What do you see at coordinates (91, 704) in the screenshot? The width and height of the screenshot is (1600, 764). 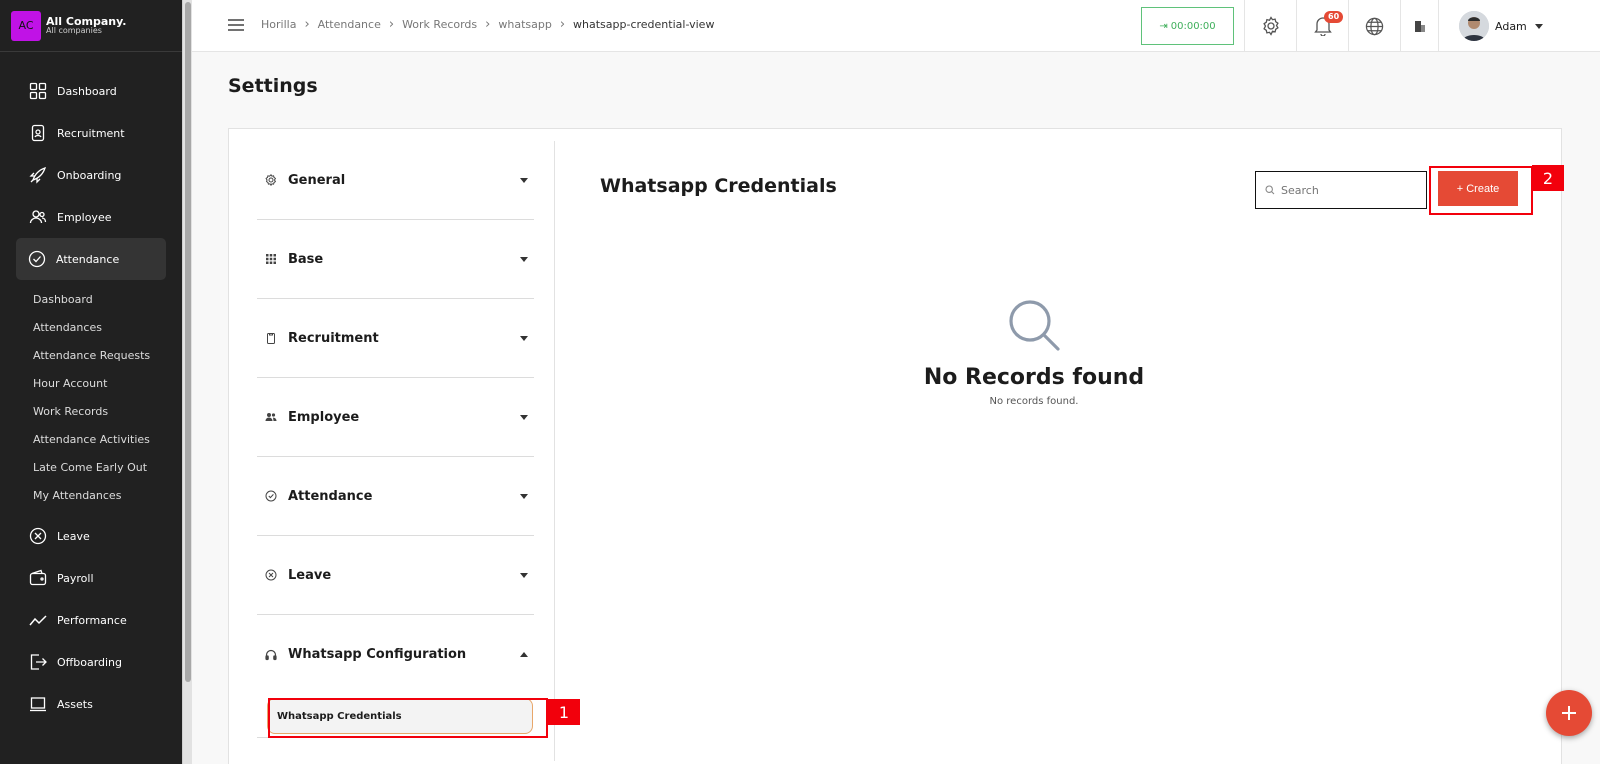 I see `sidebar-item-assets: Assets` at bounding box center [91, 704].